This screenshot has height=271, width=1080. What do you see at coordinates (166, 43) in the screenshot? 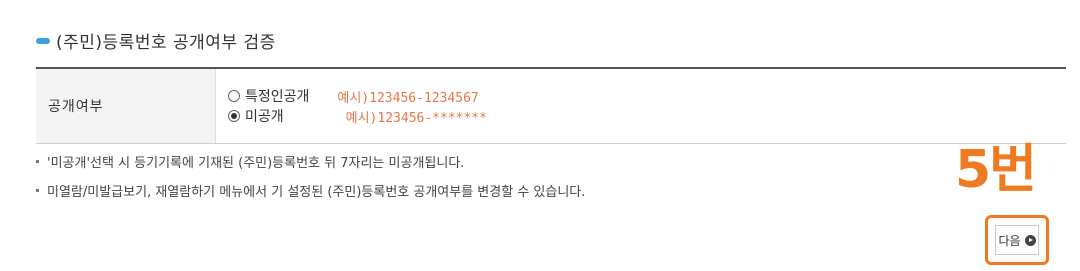
I see `section-title-text: (주민)등록번호 공개여부 검증` at bounding box center [166, 43].